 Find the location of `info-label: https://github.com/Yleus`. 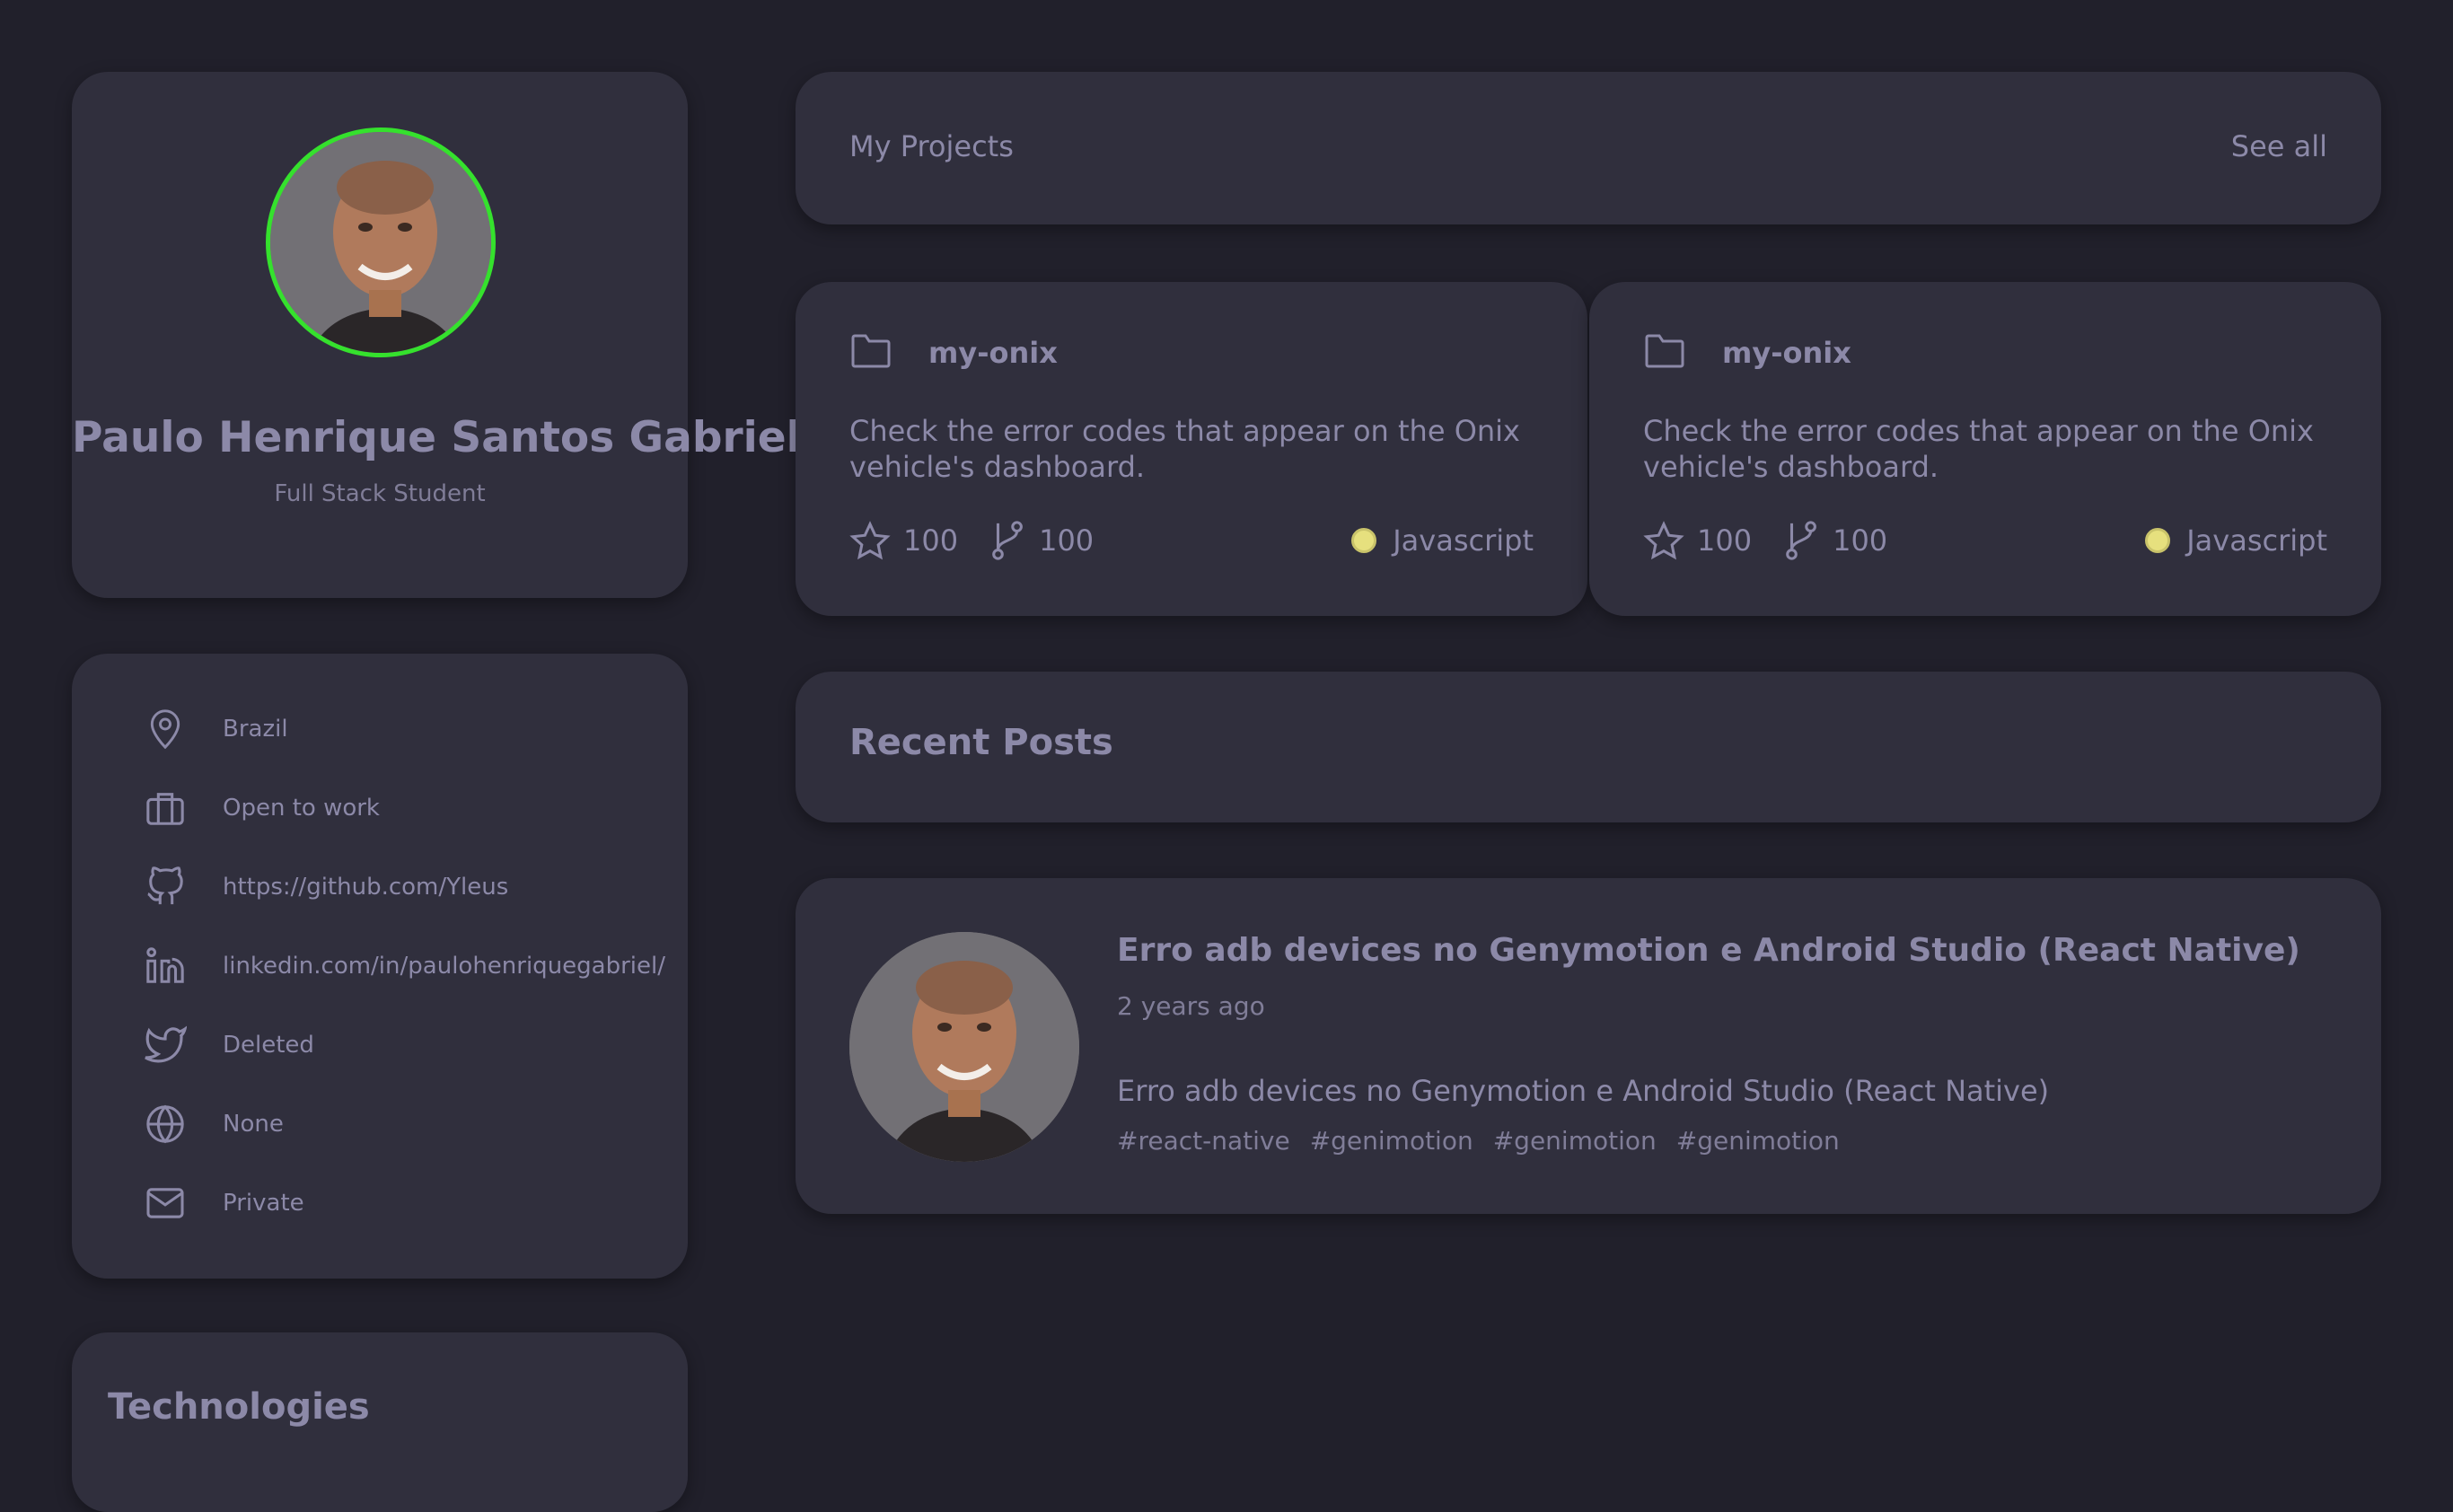

info-label: https://github.com/Yleus is located at coordinates (366, 887).